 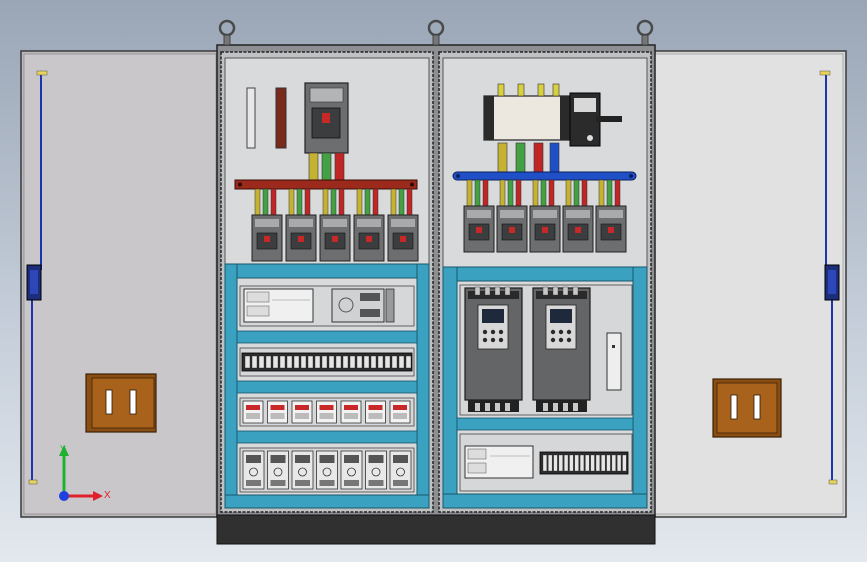 I want to click on phase-leads-left, so click(x=326, y=166).